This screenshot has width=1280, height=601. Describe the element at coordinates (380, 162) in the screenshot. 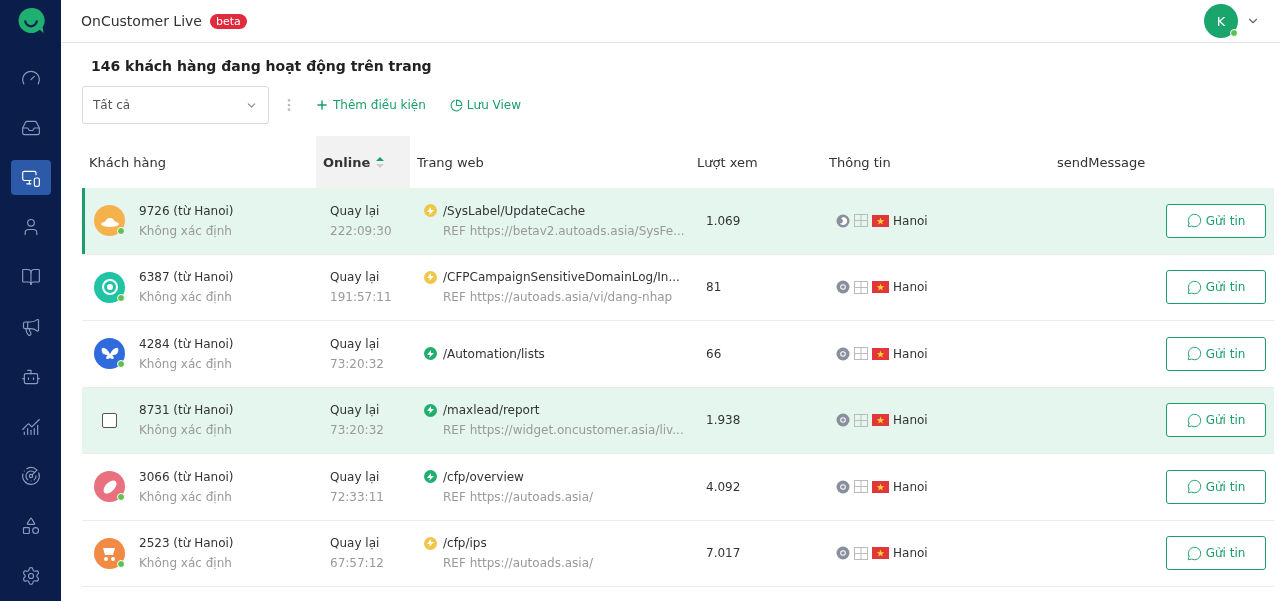

I see `sort-icon` at that location.